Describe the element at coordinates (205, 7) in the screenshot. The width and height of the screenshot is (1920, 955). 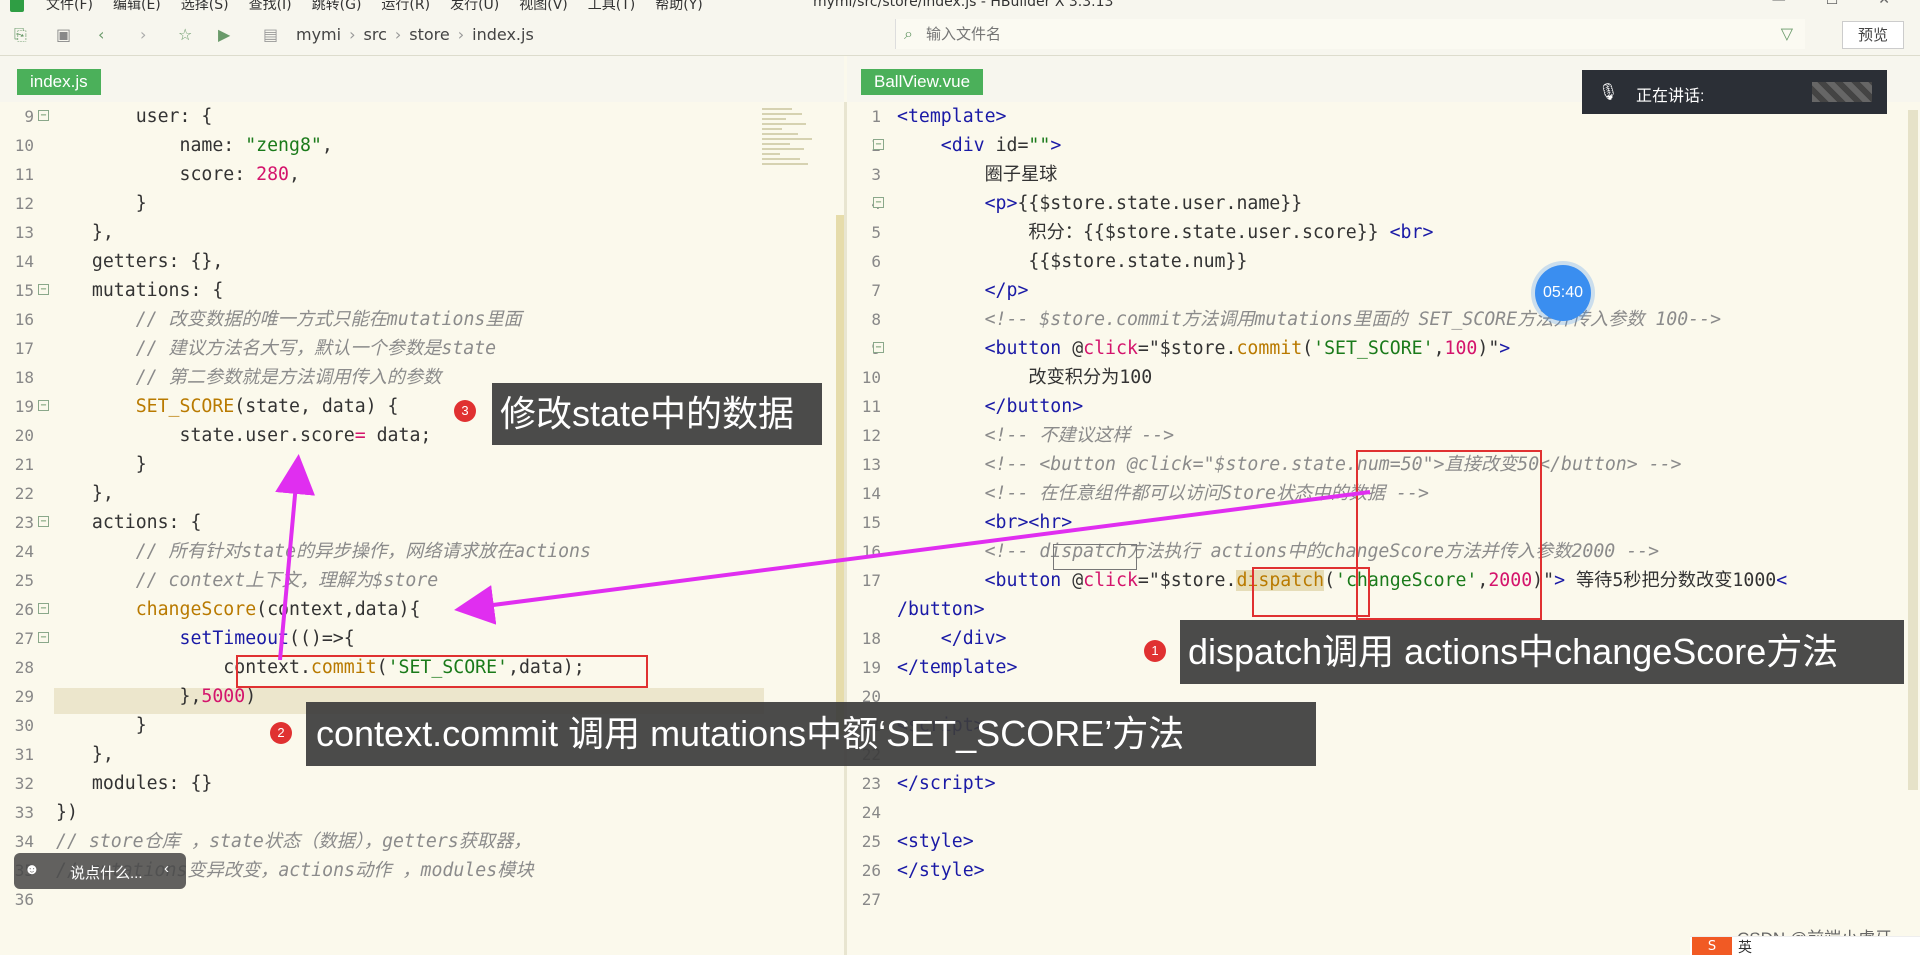
I see `menu-select: 选择(S)` at that location.